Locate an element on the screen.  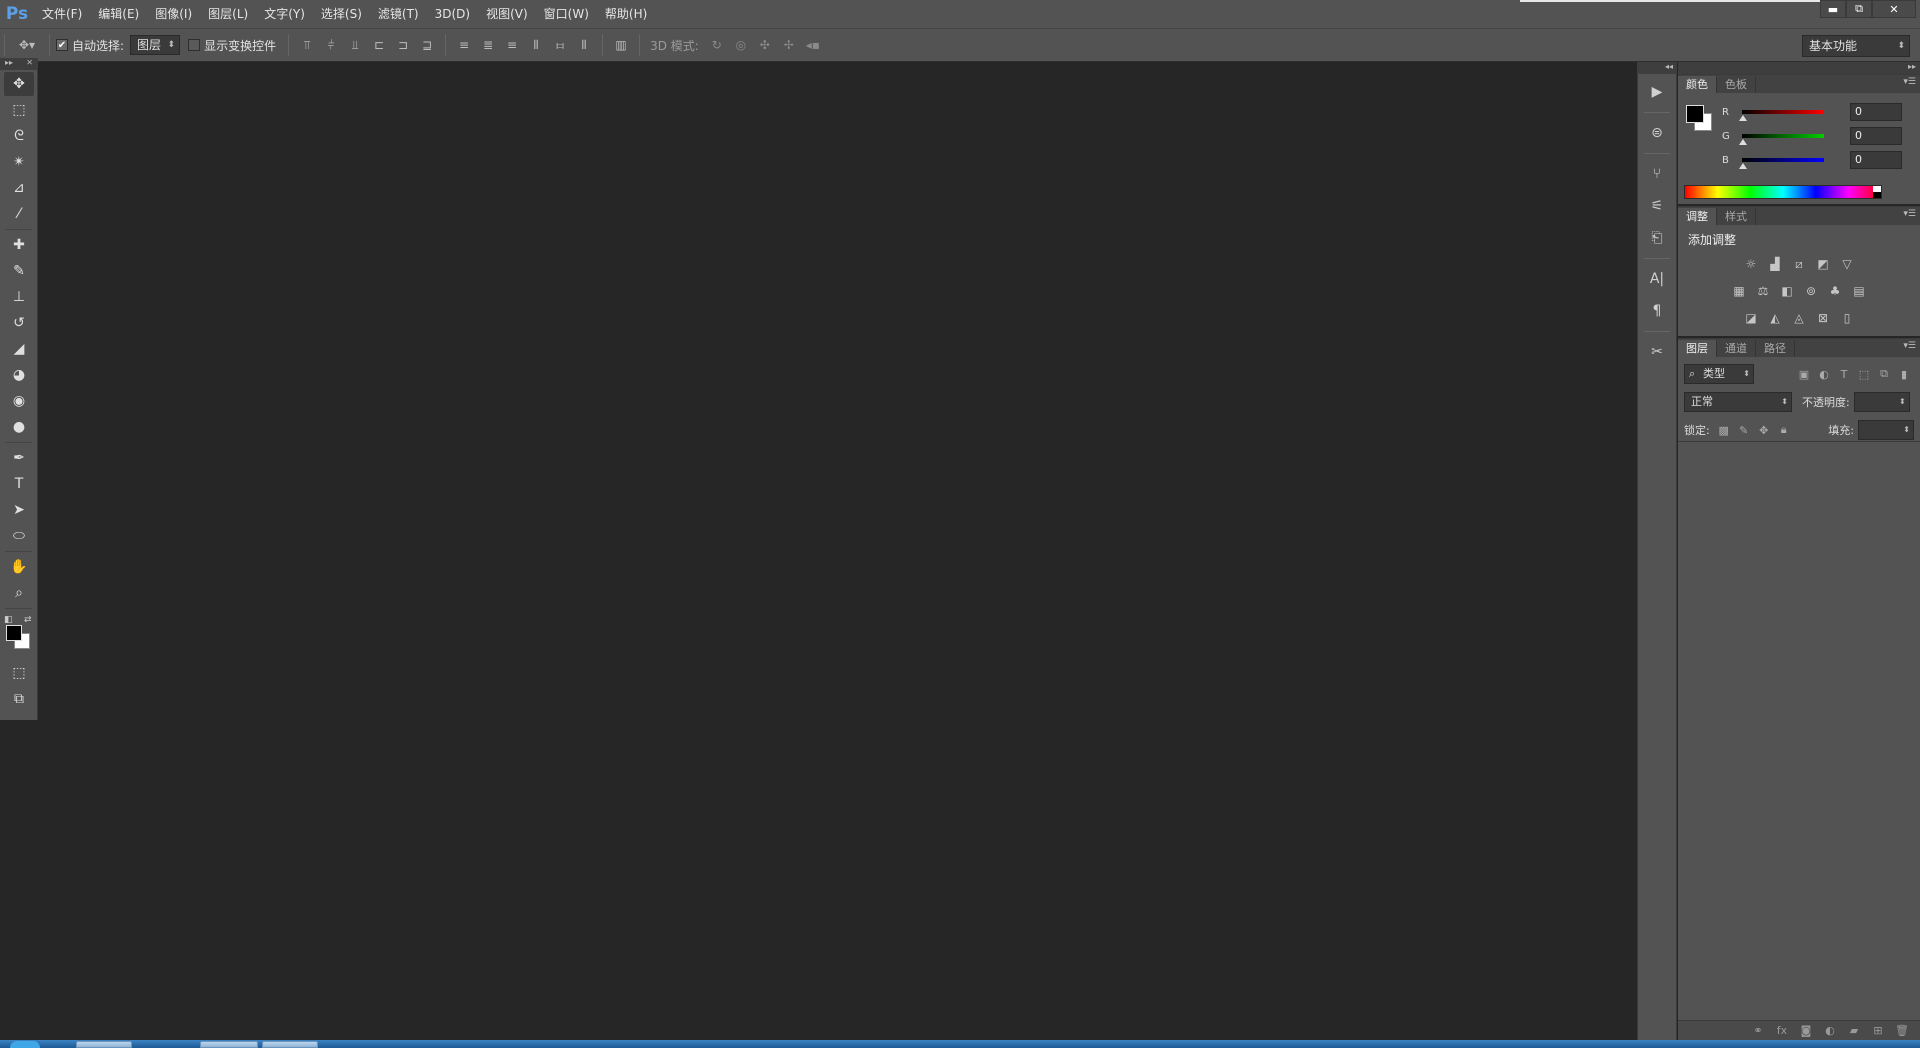
color-spectrum-bar is located at coordinates (1783, 192).